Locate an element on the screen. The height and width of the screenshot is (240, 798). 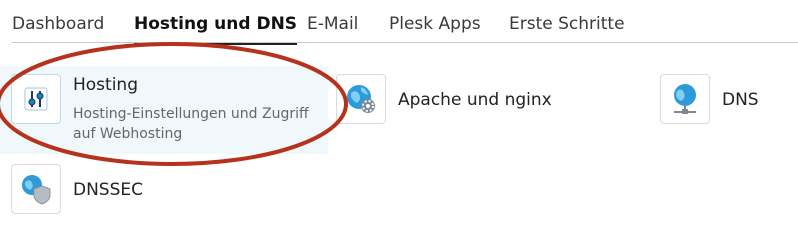
dnssec-title: DNSSEC is located at coordinates (108, 190).